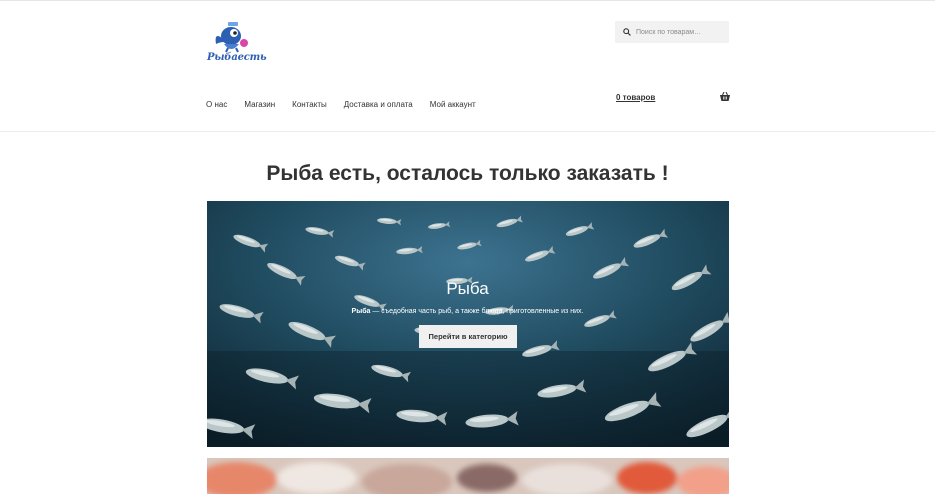 Image resolution: width=935 pixels, height=494 pixels. I want to click on hero-title: Рыба, so click(467, 288).